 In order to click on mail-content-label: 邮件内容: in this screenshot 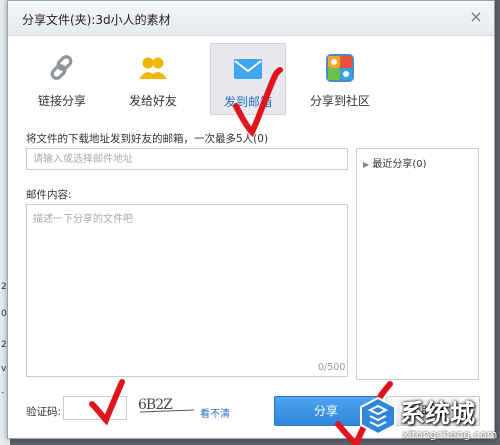, I will do `click(49, 195)`.